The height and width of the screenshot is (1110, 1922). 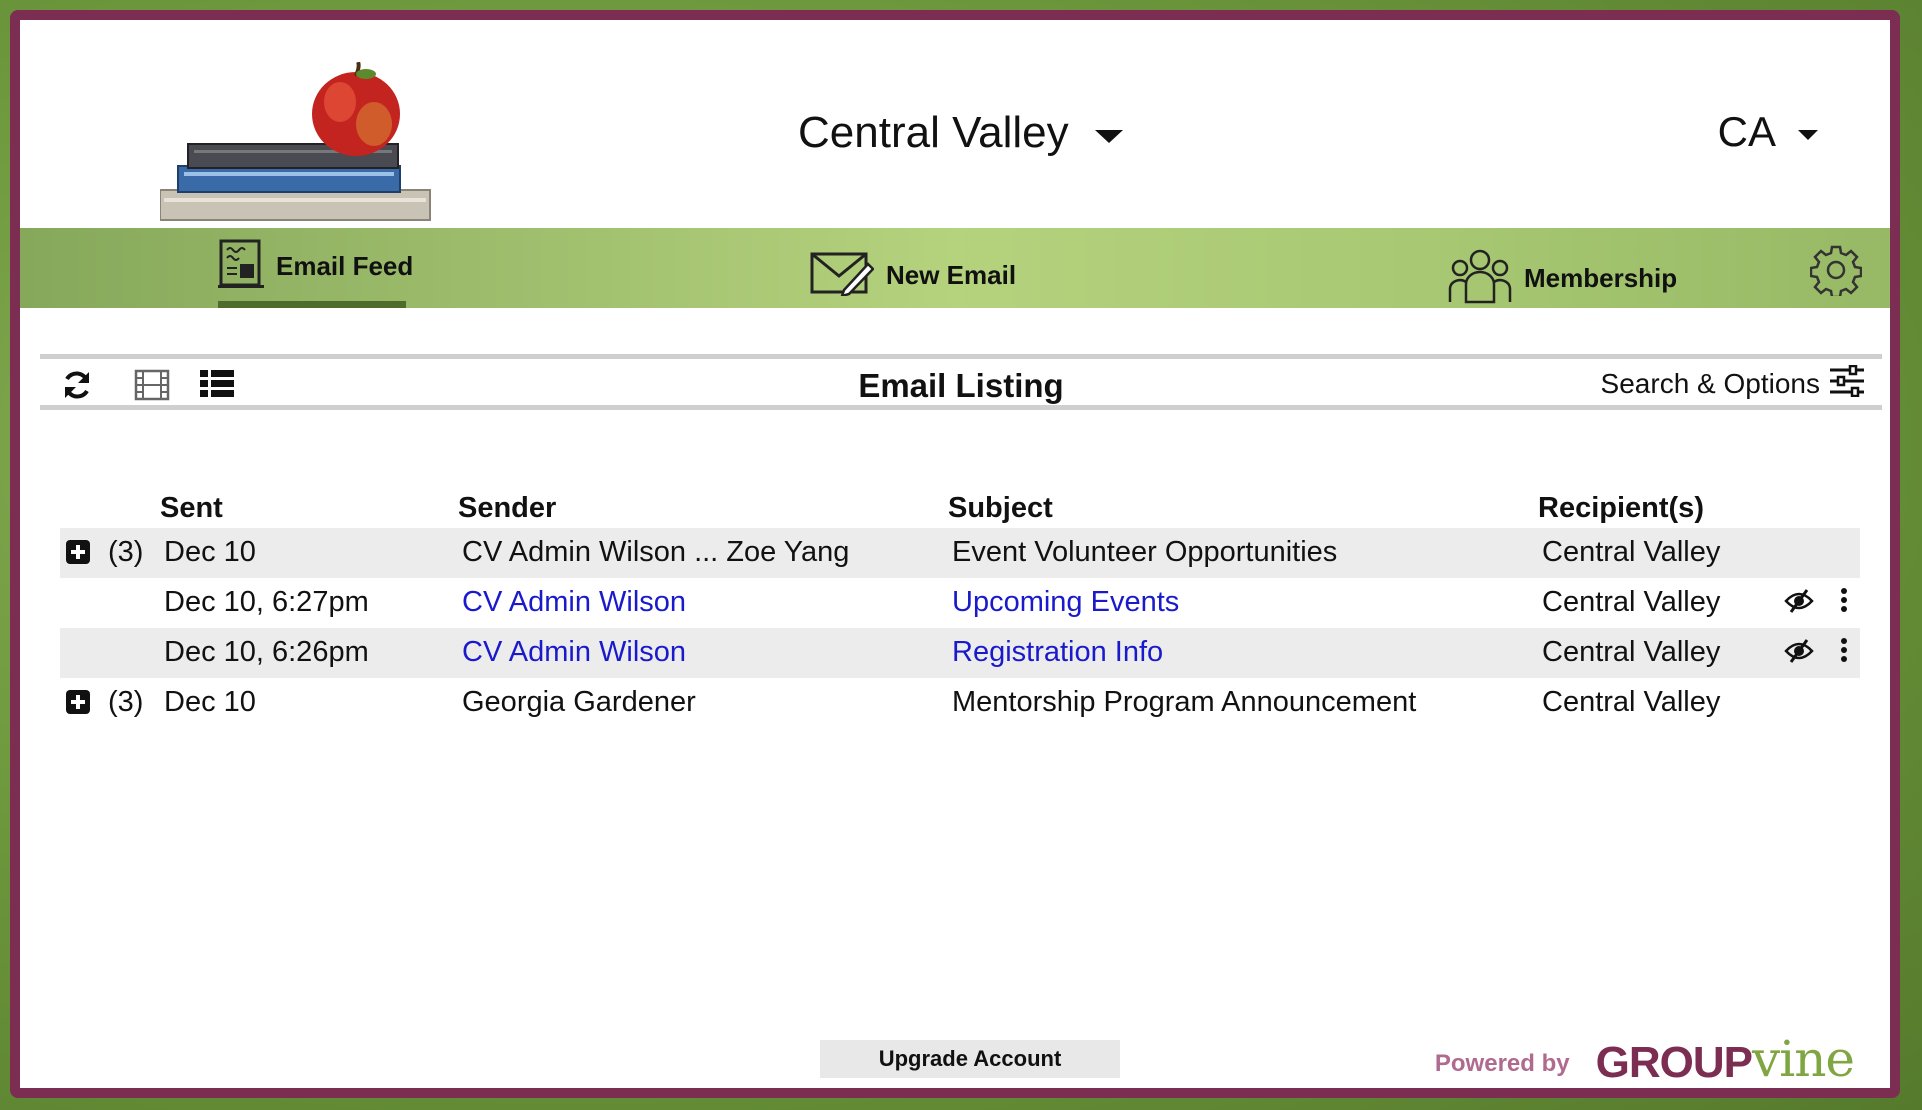 What do you see at coordinates (1184, 702) in the screenshot?
I see `subject: Mentorship Program Announcement` at bounding box center [1184, 702].